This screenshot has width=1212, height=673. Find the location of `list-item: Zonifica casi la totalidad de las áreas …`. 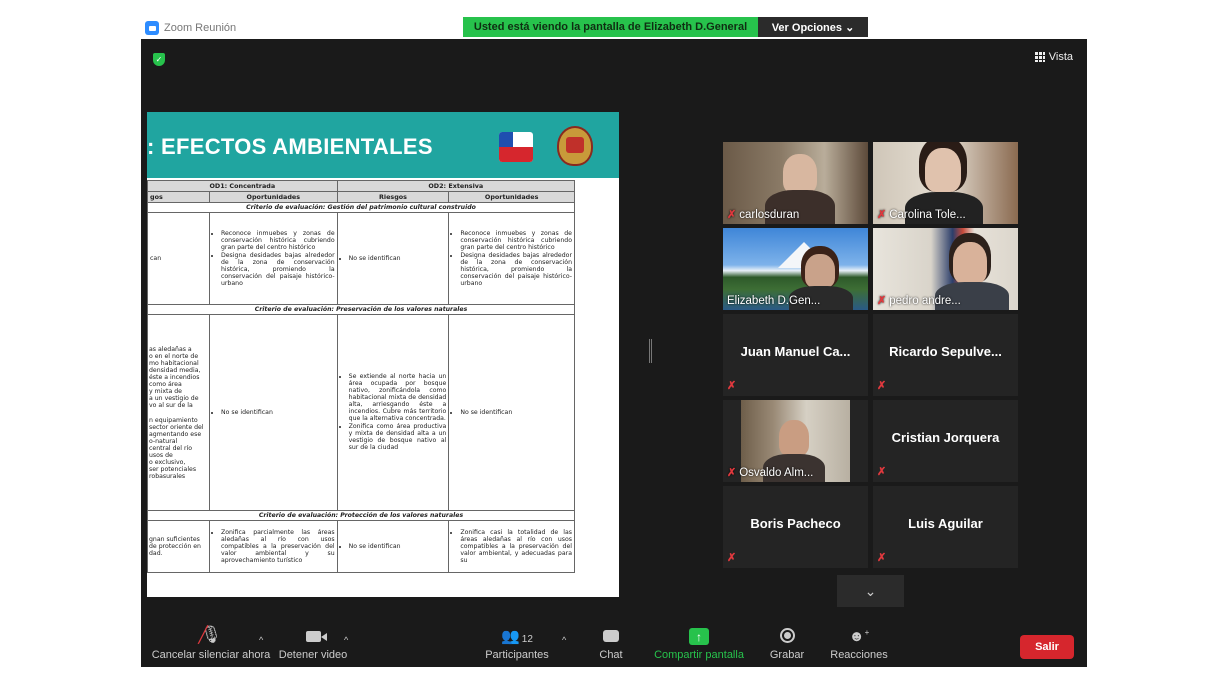

list-item: Zonifica casi la totalidad de las áreas … is located at coordinates (516, 546).